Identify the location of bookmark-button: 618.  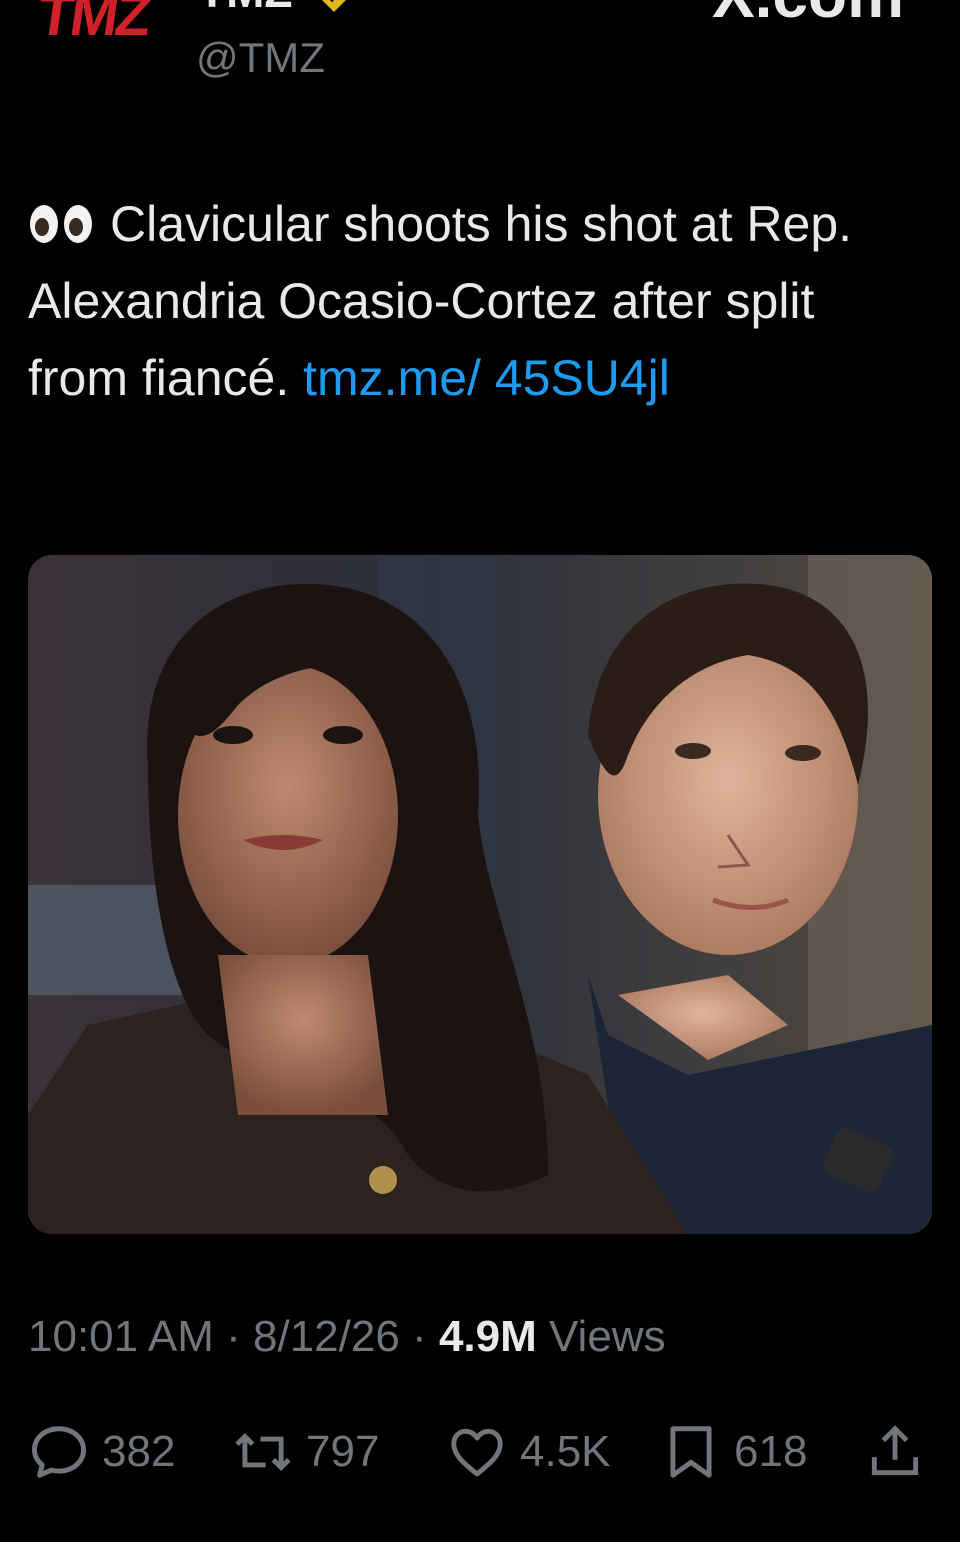
(733, 1452).